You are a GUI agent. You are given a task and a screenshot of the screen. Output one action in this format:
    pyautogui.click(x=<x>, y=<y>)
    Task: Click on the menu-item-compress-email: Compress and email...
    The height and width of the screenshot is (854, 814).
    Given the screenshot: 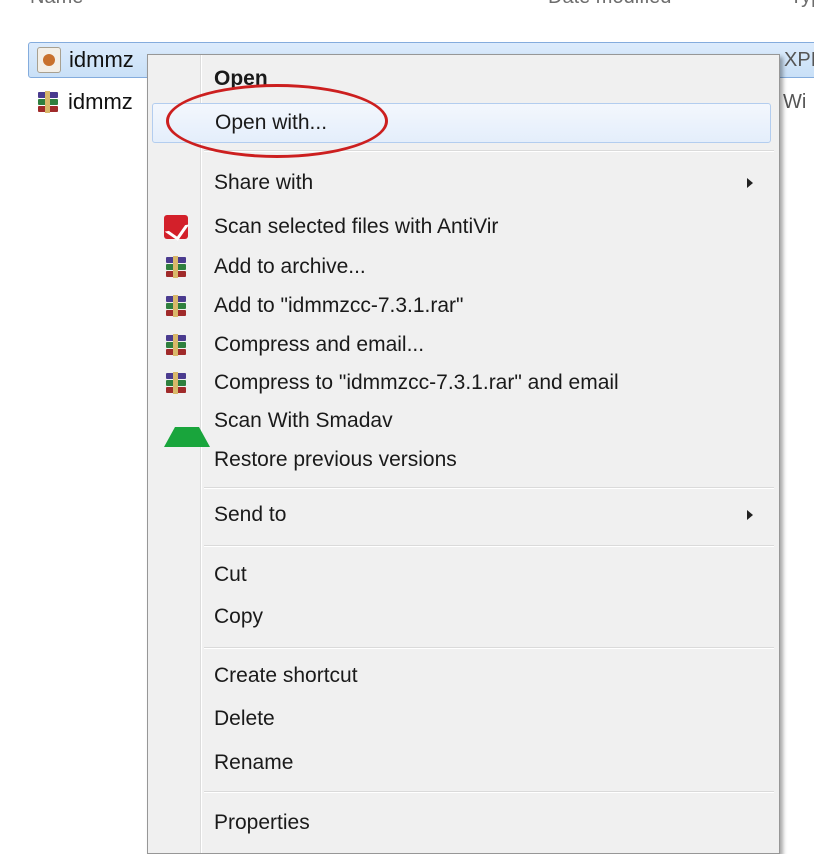 What is the action you would take?
    pyautogui.click(x=461, y=345)
    